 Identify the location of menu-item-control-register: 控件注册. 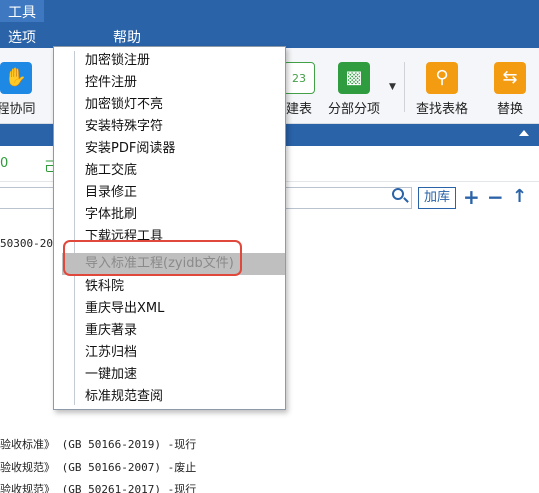
(111, 83).